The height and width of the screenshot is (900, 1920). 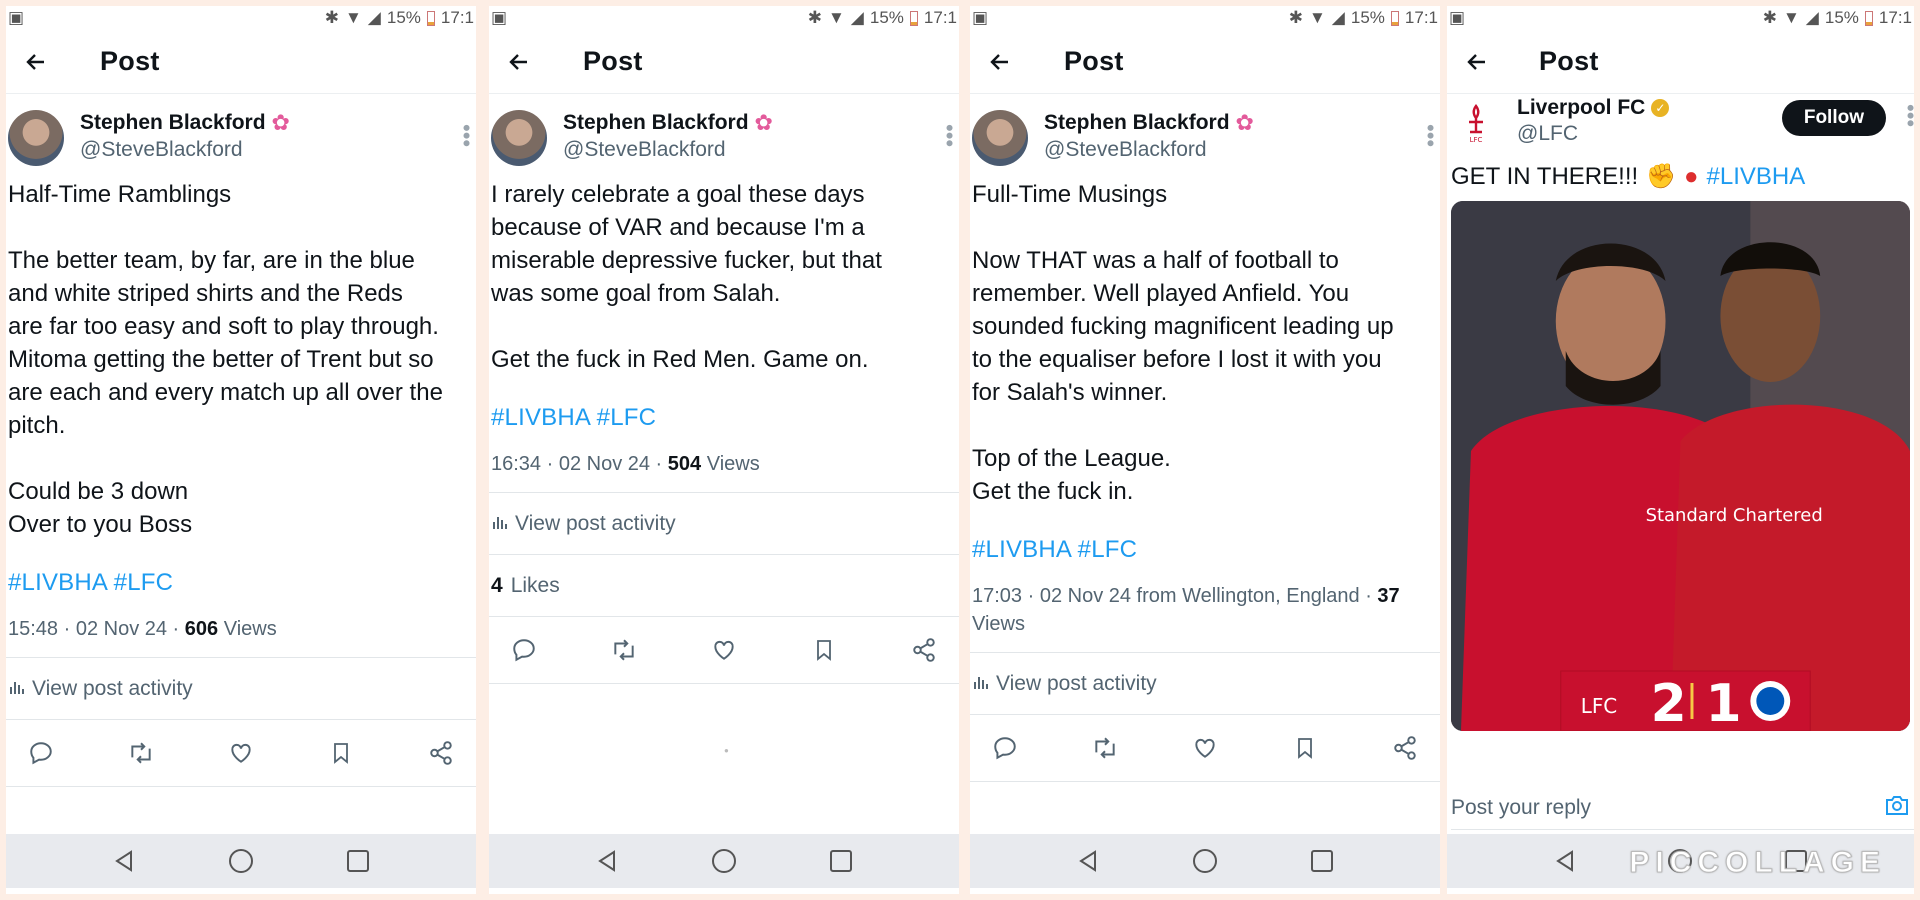 I want to click on views-count: 37, so click(x=1388, y=596).